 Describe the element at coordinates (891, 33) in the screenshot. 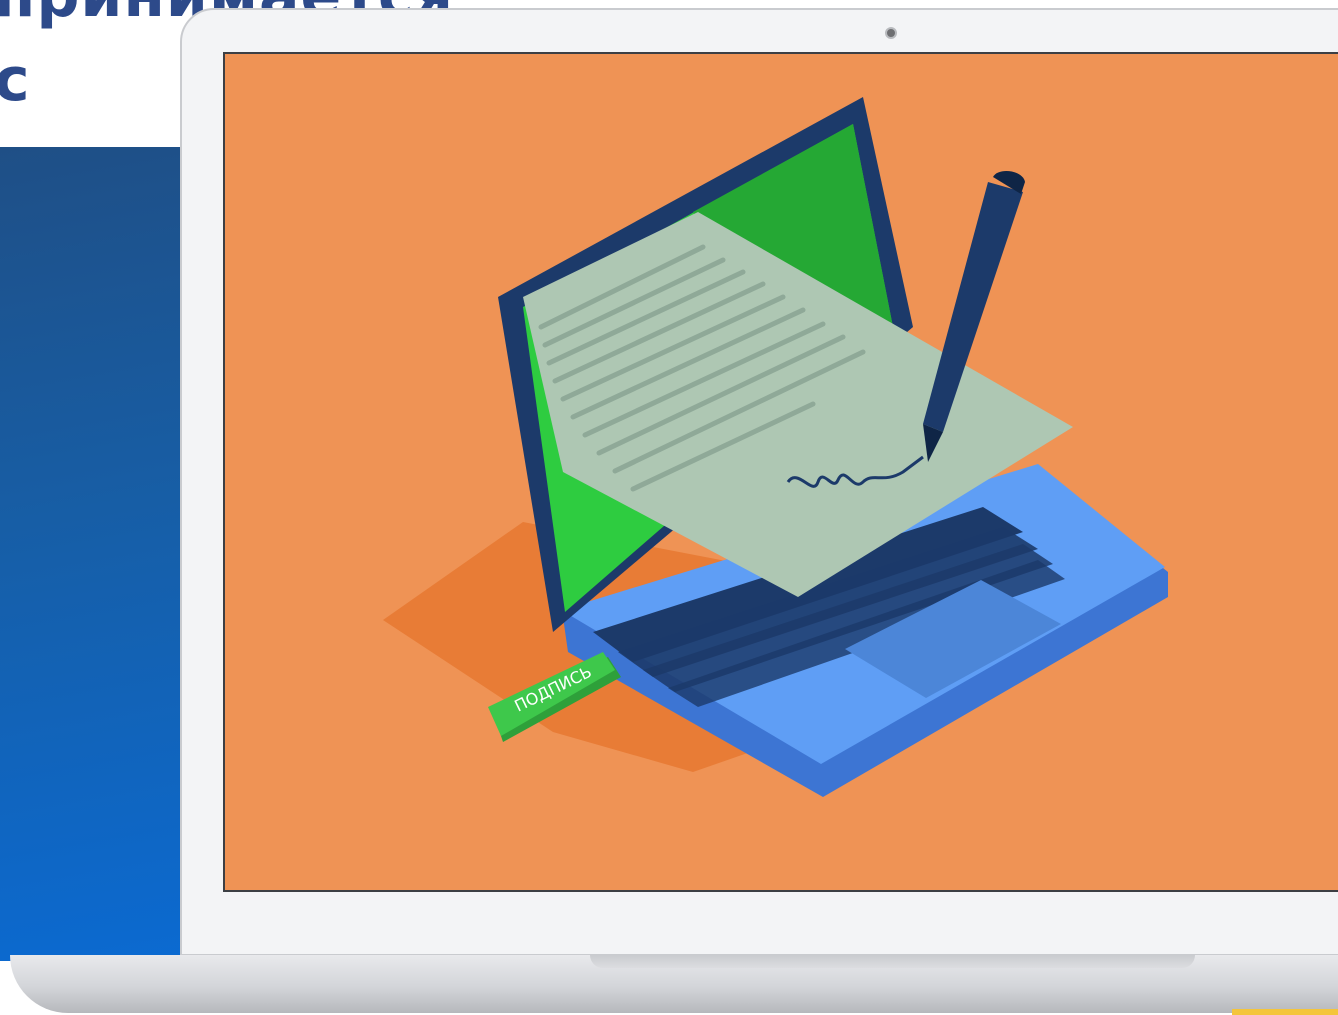

I see `webcam-icon` at that location.